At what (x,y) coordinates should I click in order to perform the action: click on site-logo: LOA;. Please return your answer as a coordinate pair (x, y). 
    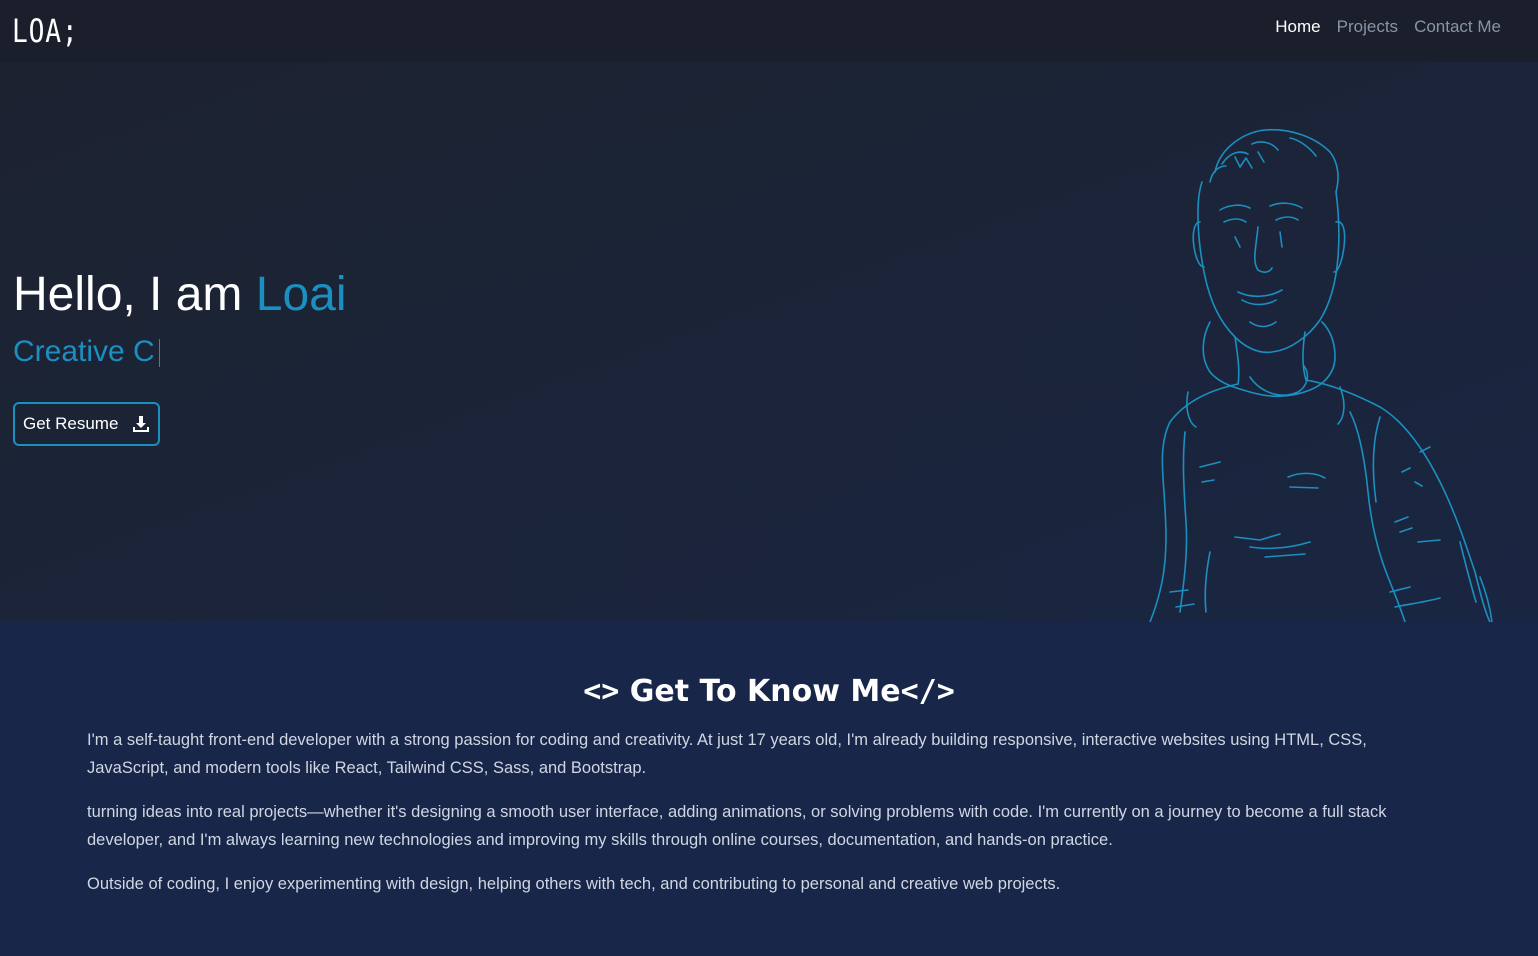
    Looking at the image, I should click on (45, 31).